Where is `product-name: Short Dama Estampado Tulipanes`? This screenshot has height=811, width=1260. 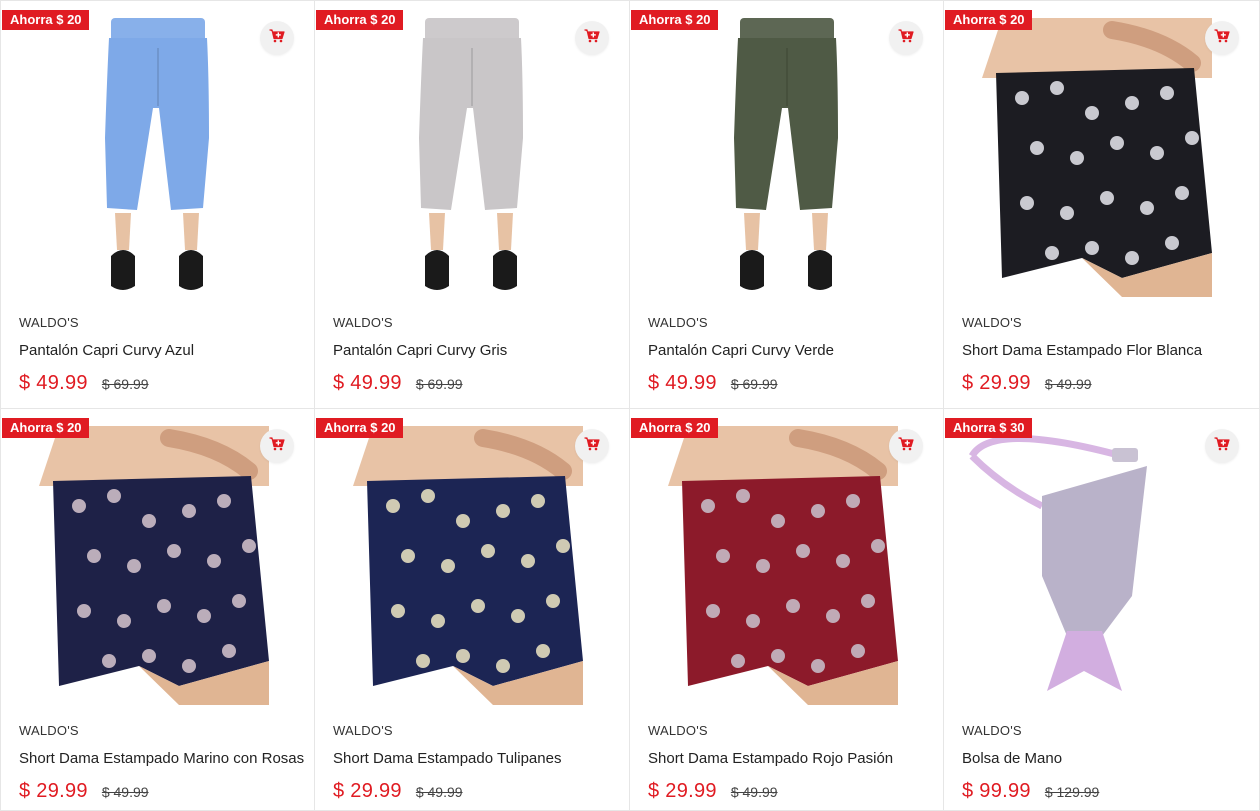
product-name: Short Dama Estampado Tulipanes is located at coordinates (476, 759).